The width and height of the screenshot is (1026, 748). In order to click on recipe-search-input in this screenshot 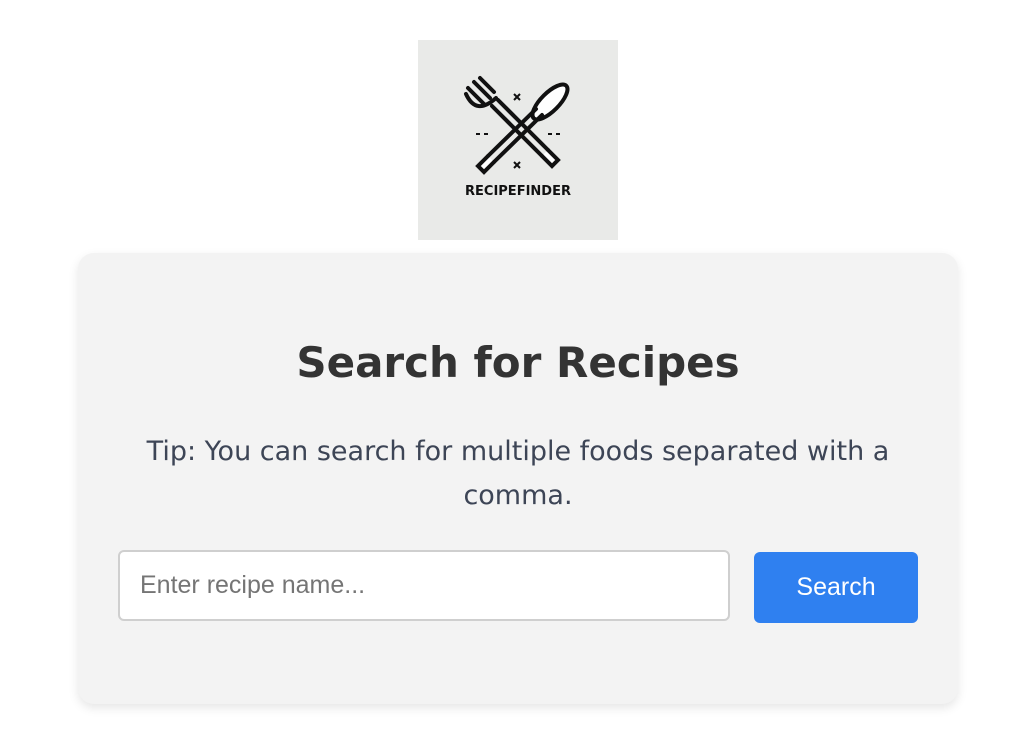, I will do `click(424, 585)`.